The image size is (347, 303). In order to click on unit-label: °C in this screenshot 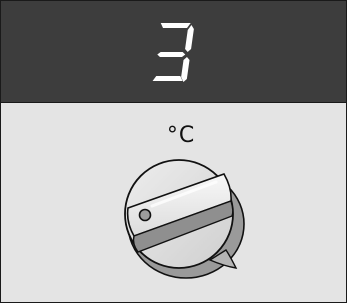, I will do `click(181, 135)`.